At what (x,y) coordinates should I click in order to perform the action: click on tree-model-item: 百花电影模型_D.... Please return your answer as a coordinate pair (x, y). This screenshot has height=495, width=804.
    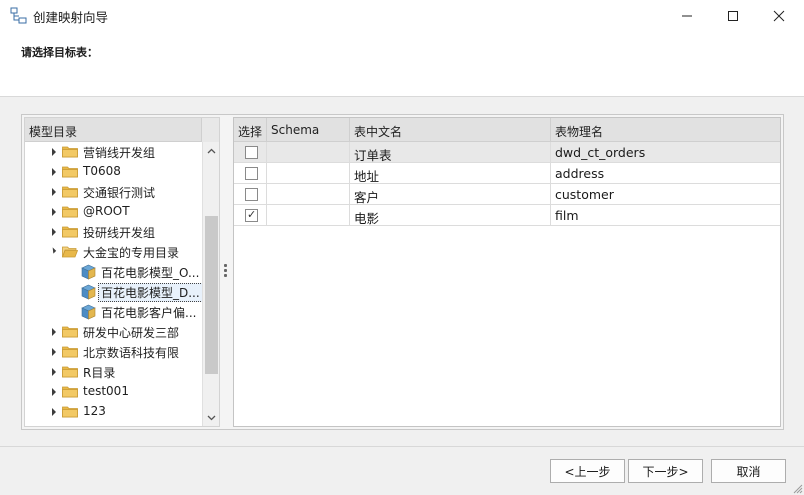
    Looking at the image, I should click on (114, 292).